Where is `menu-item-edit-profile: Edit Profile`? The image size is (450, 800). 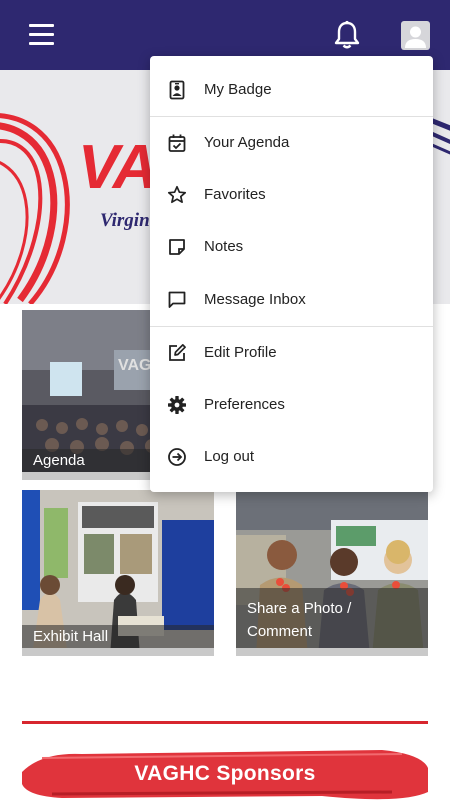 menu-item-edit-profile: Edit Profile is located at coordinates (291, 353).